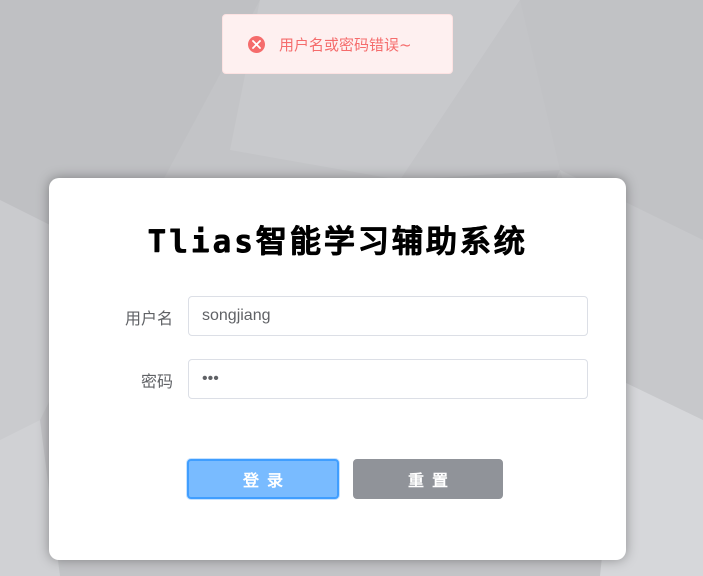  Describe the element at coordinates (388, 379) in the screenshot. I see `password-input` at that location.